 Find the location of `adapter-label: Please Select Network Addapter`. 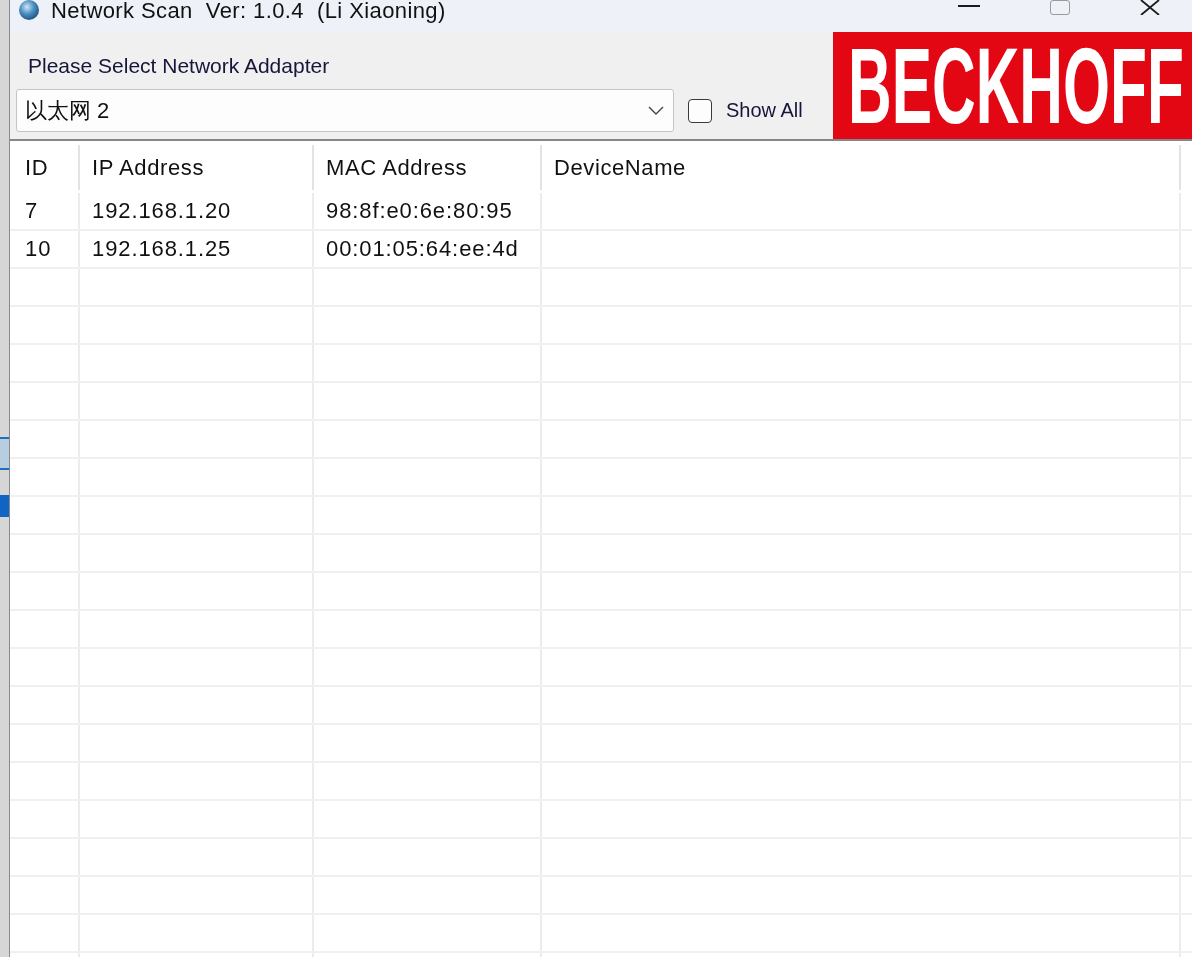

adapter-label: Please Select Network Addapter is located at coordinates (179, 66).